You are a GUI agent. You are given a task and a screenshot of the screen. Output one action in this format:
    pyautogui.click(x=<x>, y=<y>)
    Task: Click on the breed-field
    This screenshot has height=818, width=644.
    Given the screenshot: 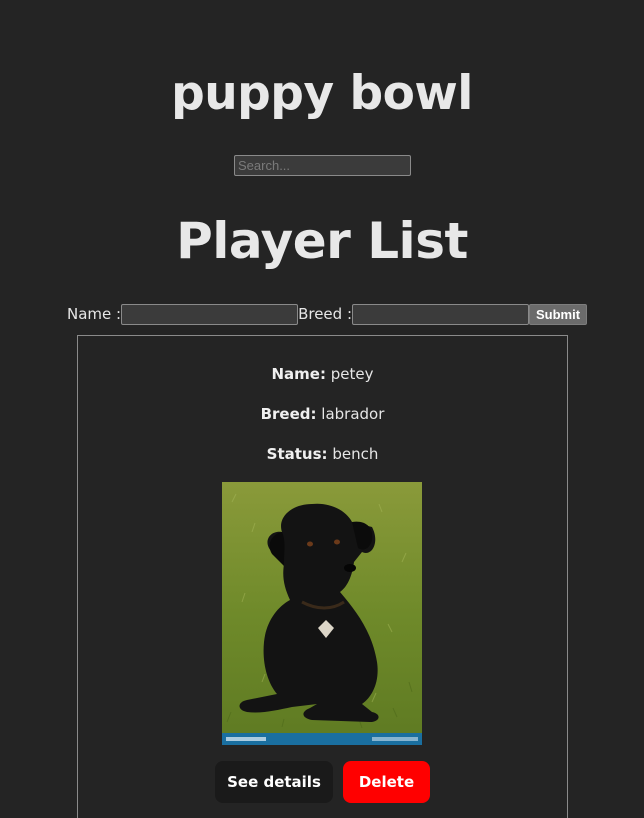 What is the action you would take?
    pyautogui.click(x=441, y=314)
    